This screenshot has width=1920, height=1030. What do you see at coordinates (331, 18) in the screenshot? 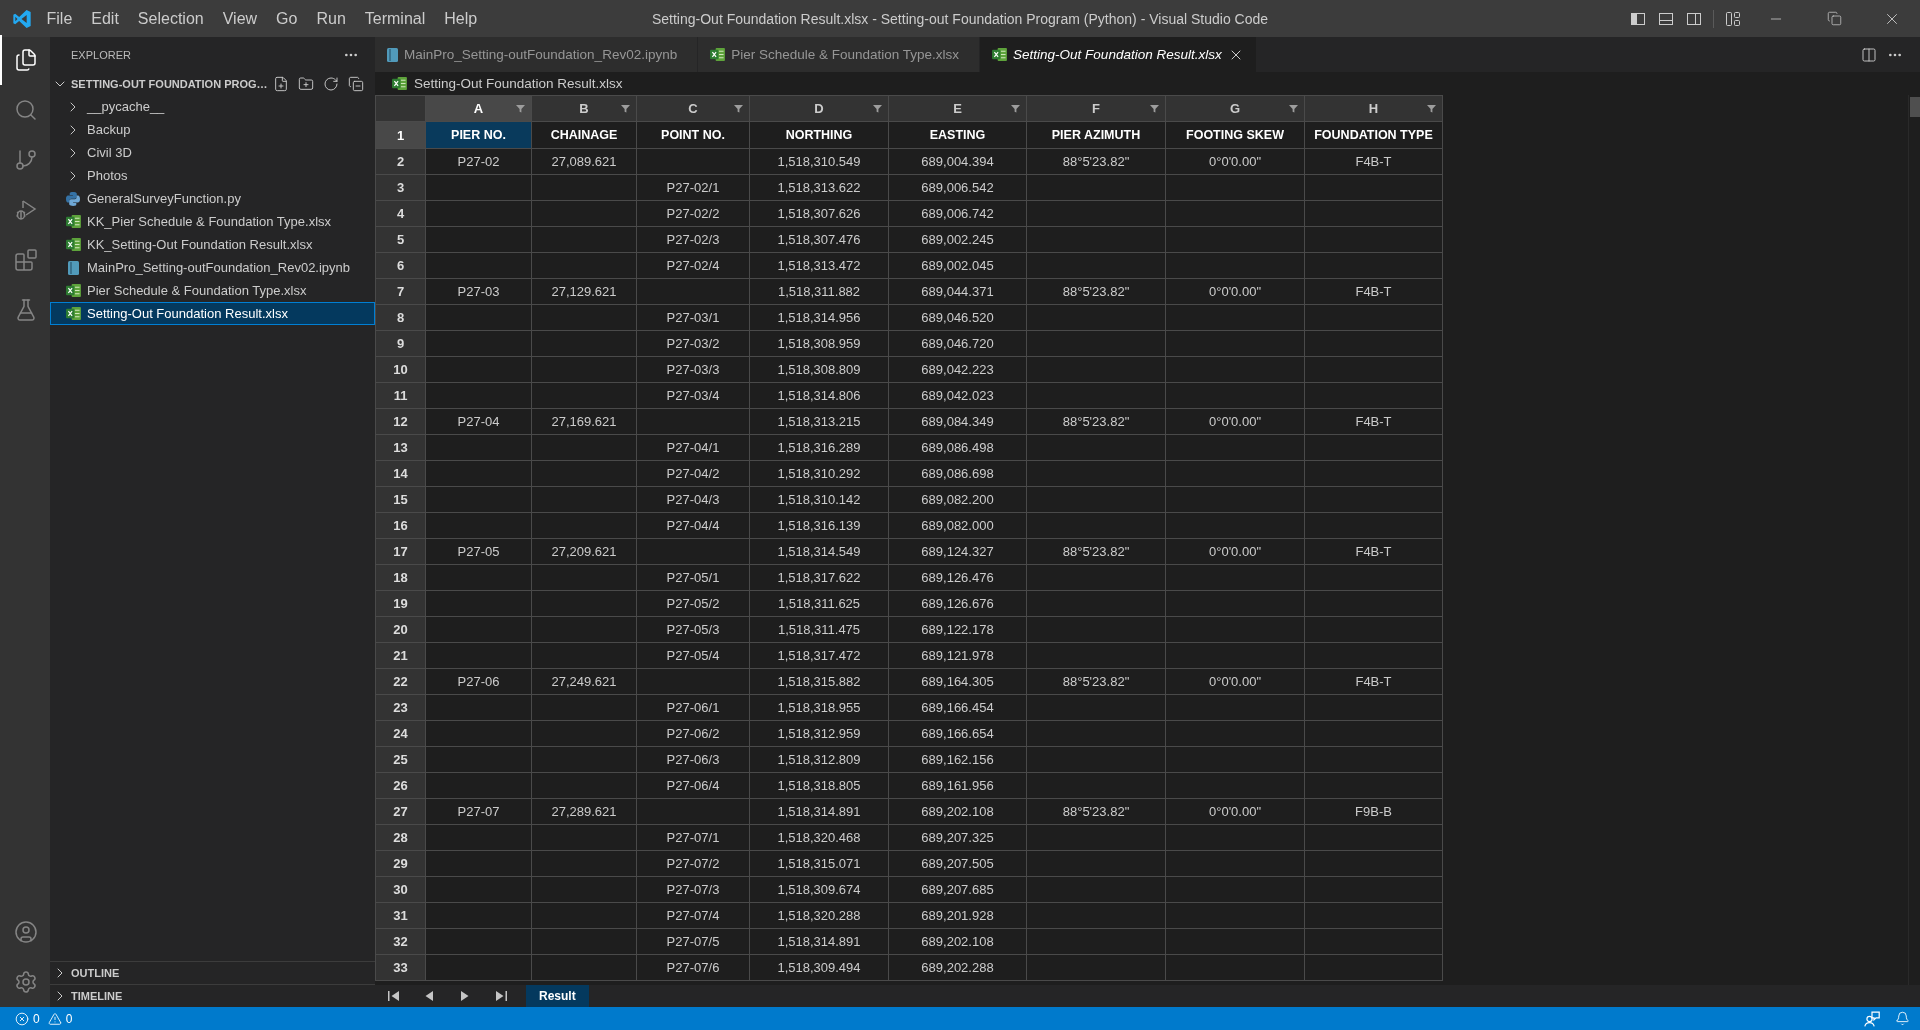
I see `menu-item: Run` at bounding box center [331, 18].